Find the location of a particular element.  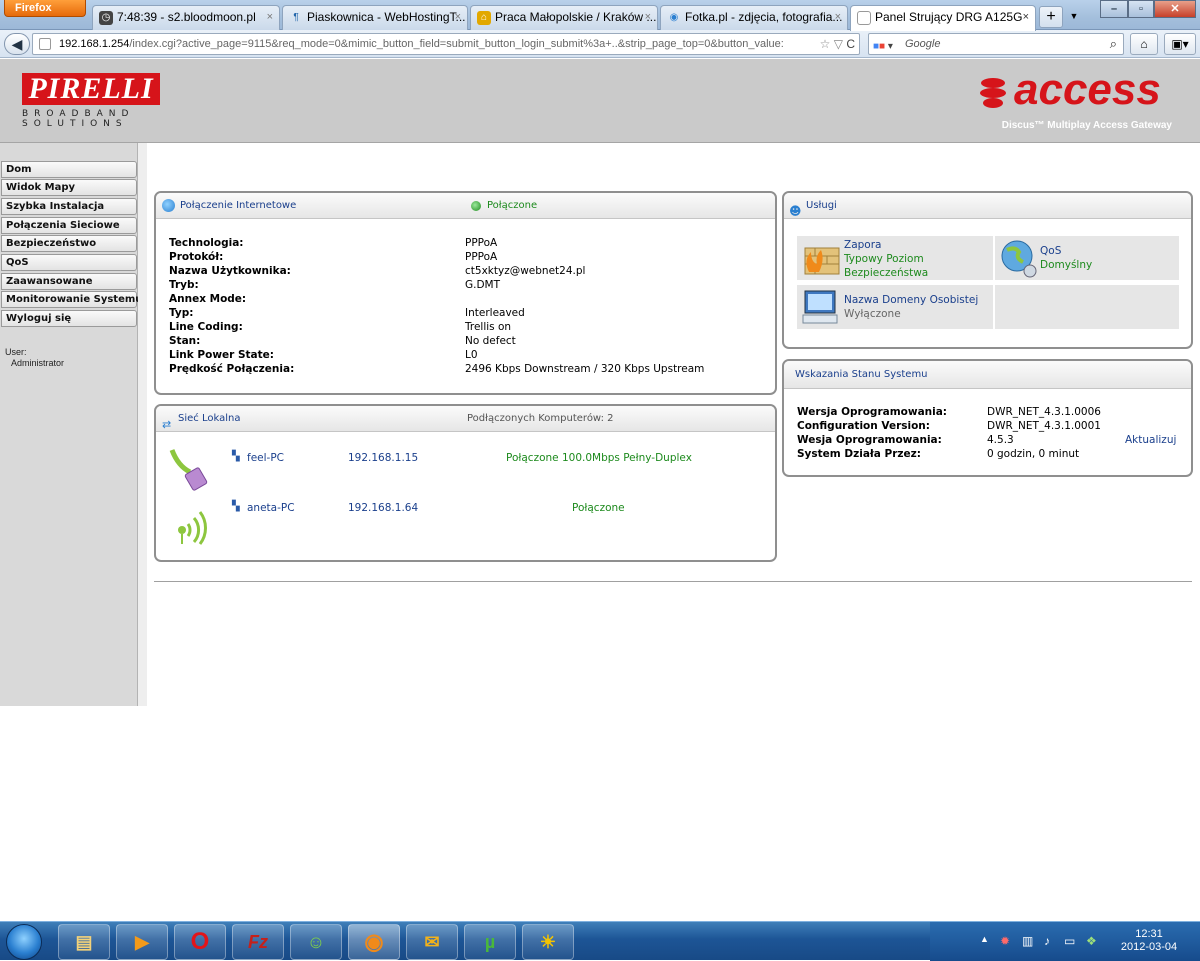

panel-header: Wskazania Stanu Systemu is located at coordinates (987, 375).